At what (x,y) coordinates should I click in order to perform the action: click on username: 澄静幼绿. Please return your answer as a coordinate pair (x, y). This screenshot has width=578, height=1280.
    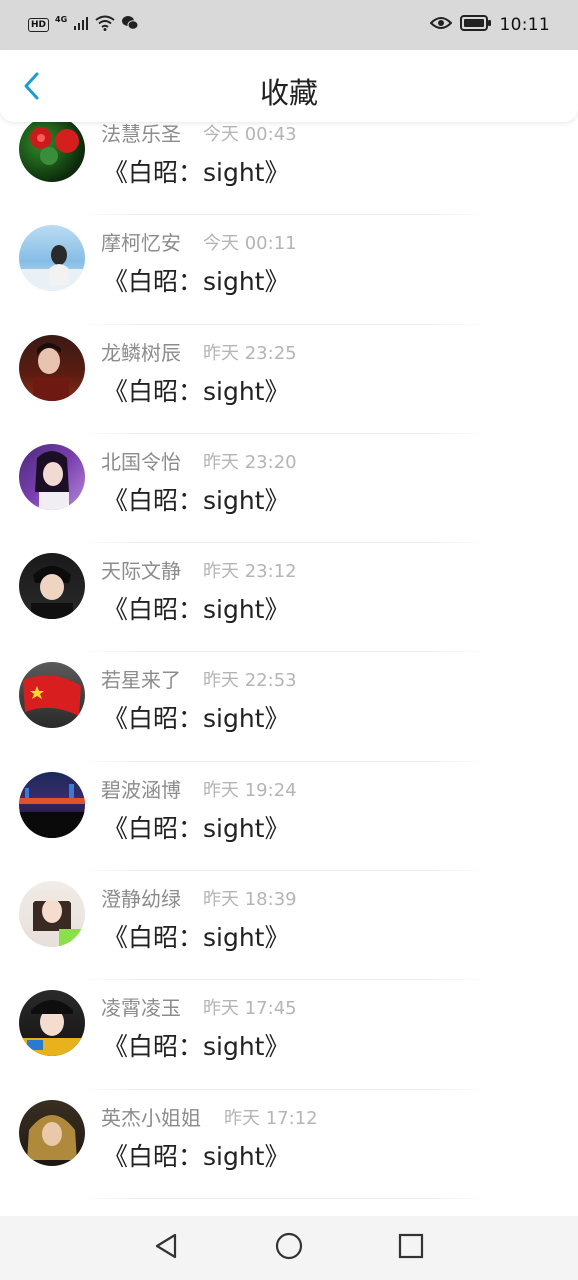
    Looking at the image, I should click on (141, 899).